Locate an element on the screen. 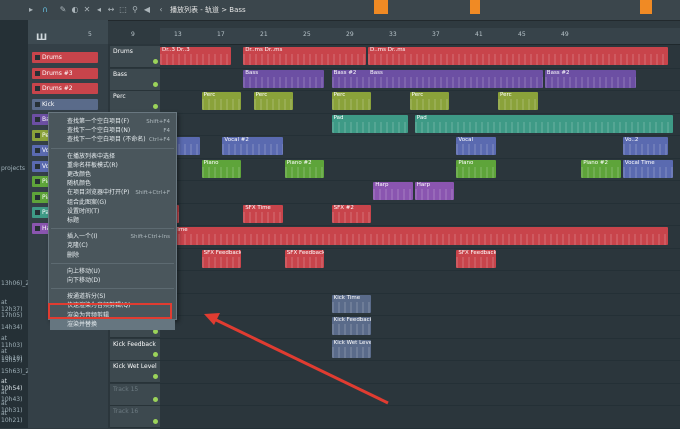 The width and height of the screenshot is (680, 429). arrow-line is located at coordinates (300, 360).